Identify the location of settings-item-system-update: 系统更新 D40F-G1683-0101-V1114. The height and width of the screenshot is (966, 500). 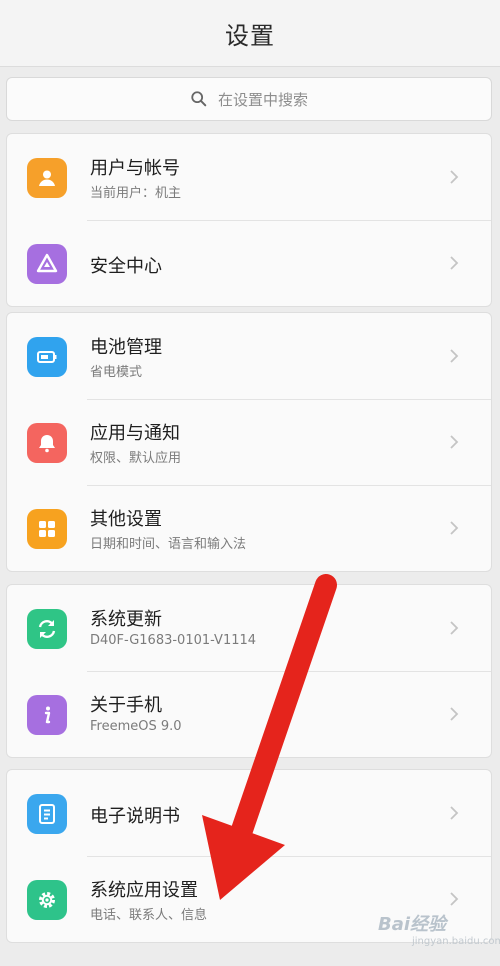
(249, 628).